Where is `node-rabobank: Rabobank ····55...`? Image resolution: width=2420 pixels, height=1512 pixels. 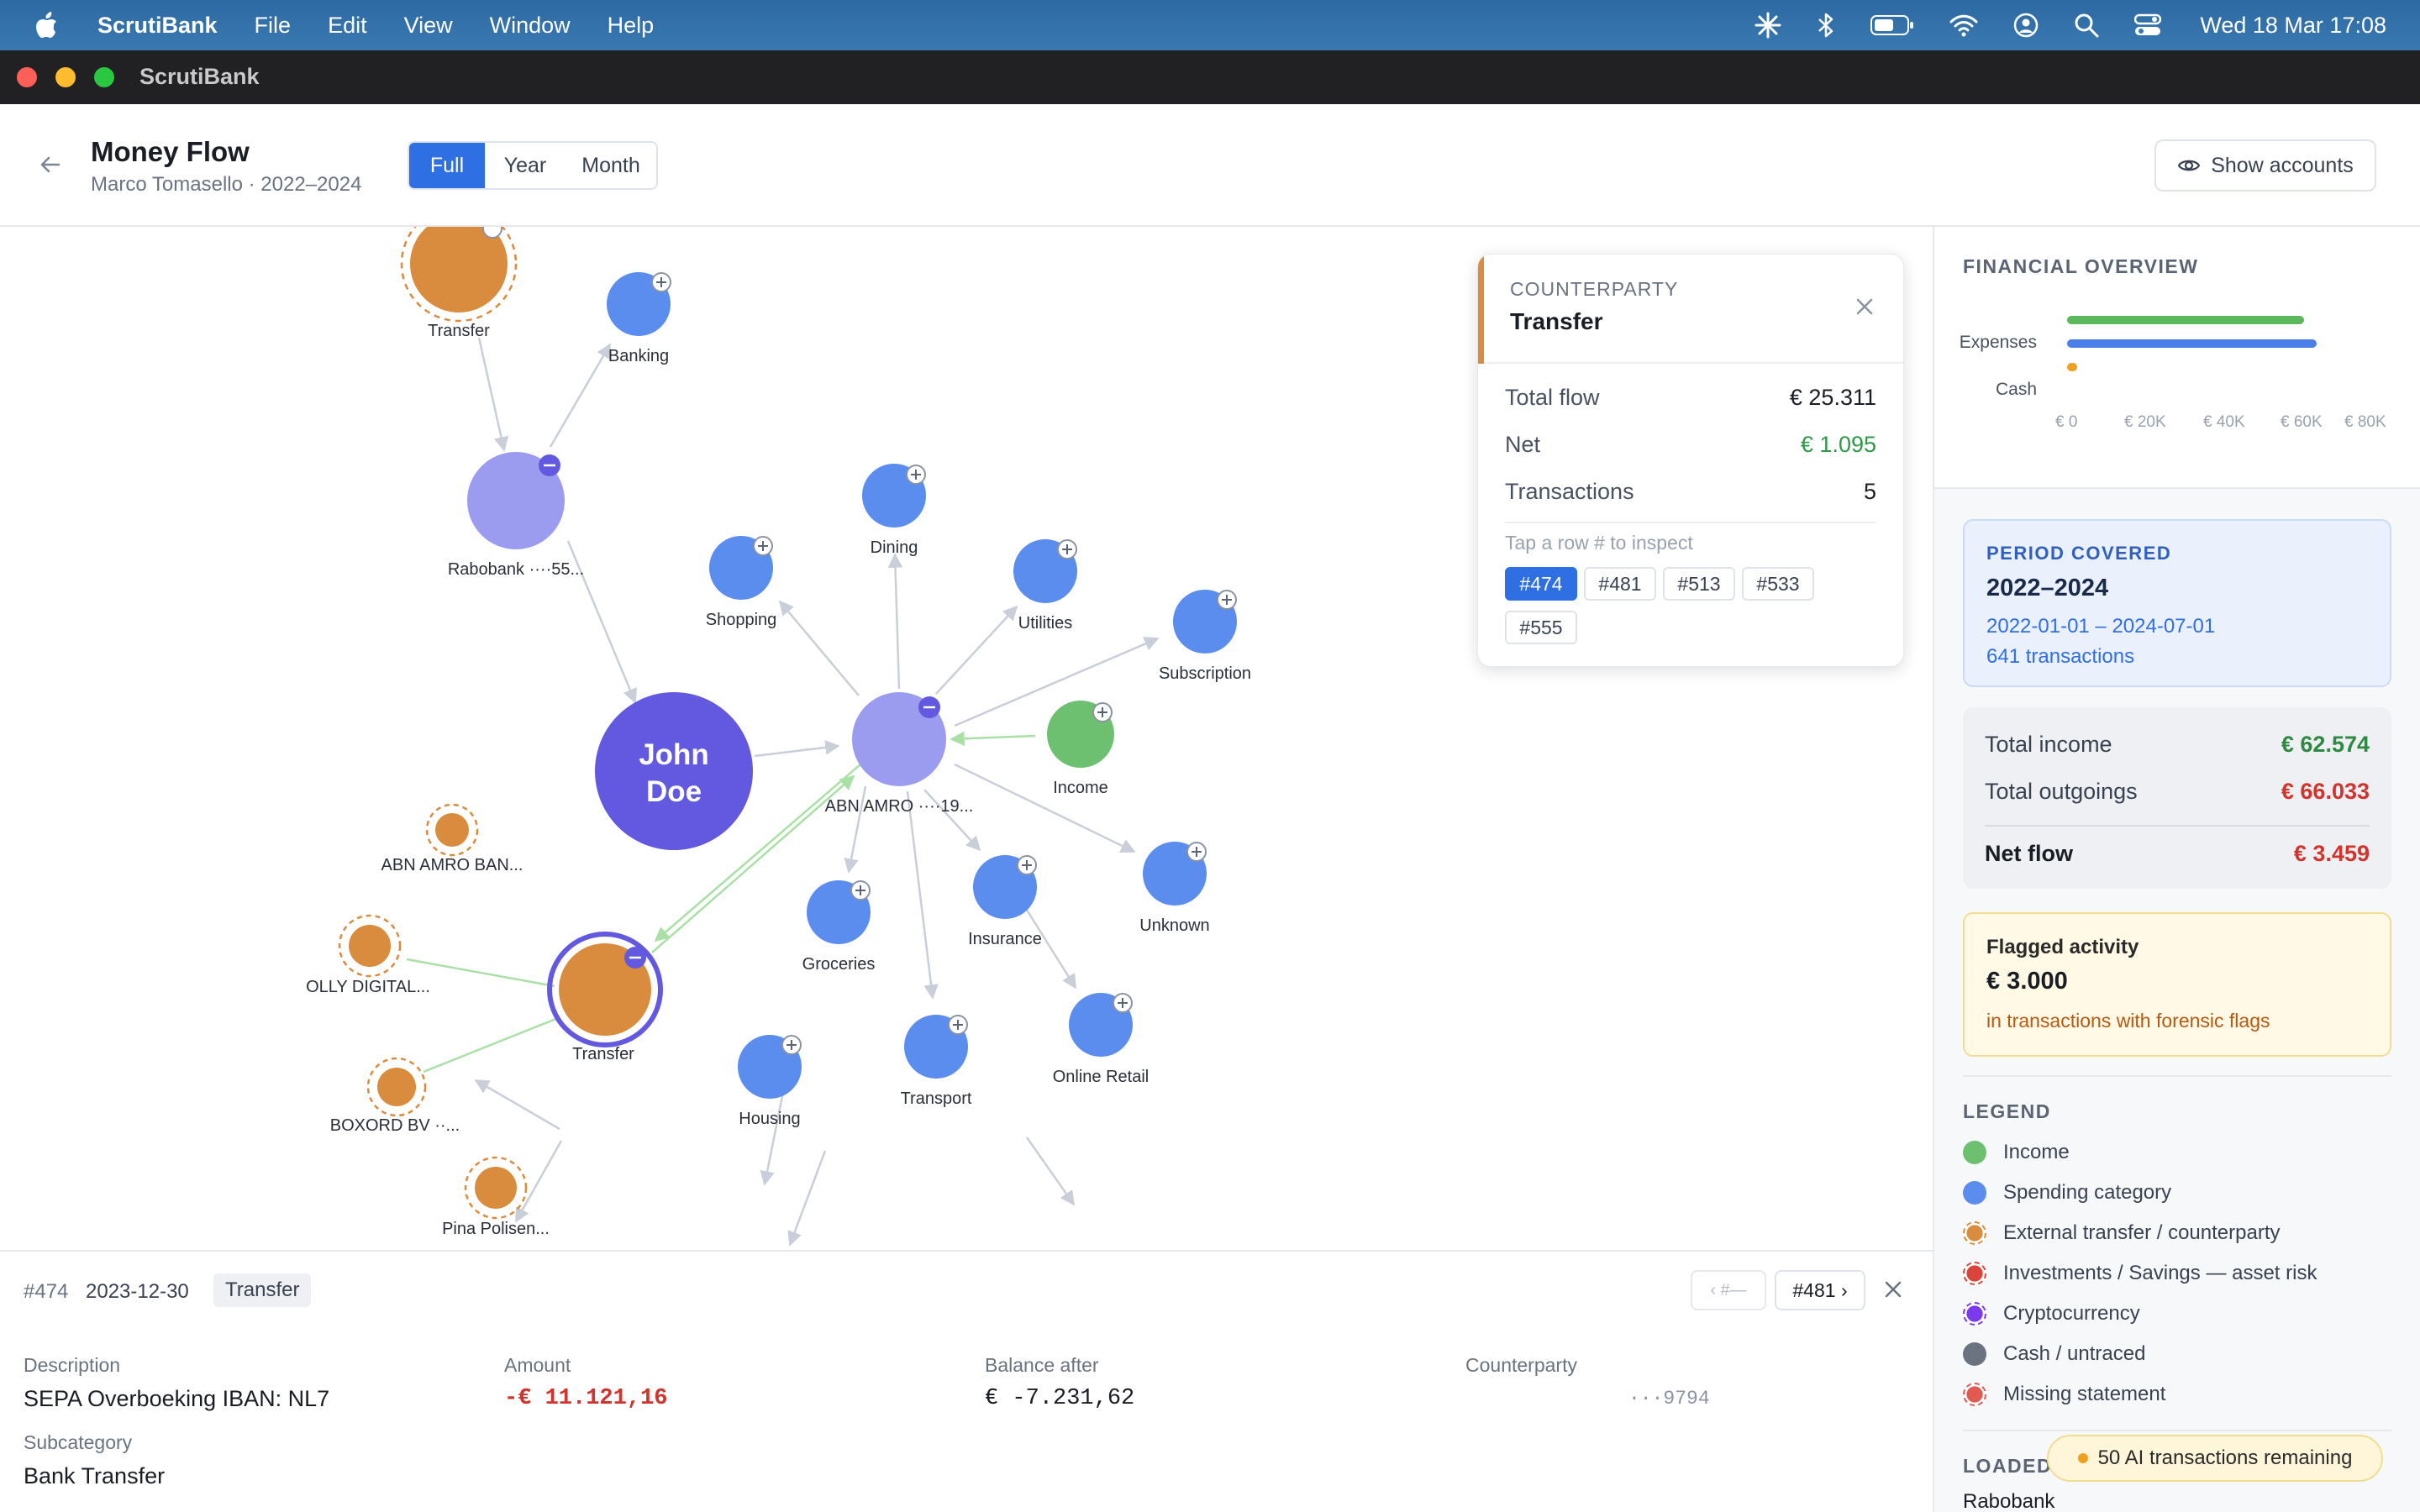
node-rabobank: Rabobank ····55... is located at coordinates (516, 515).